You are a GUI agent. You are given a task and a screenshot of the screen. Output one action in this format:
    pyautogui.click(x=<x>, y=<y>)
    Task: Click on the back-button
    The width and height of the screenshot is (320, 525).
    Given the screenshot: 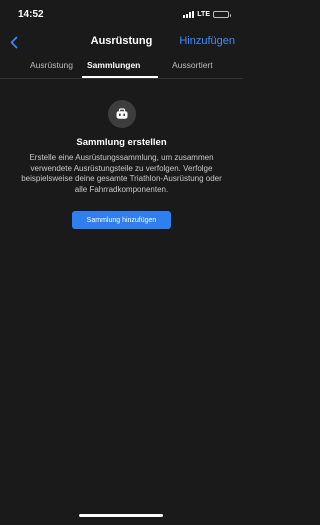 What is the action you would take?
    pyautogui.click(x=14, y=42)
    